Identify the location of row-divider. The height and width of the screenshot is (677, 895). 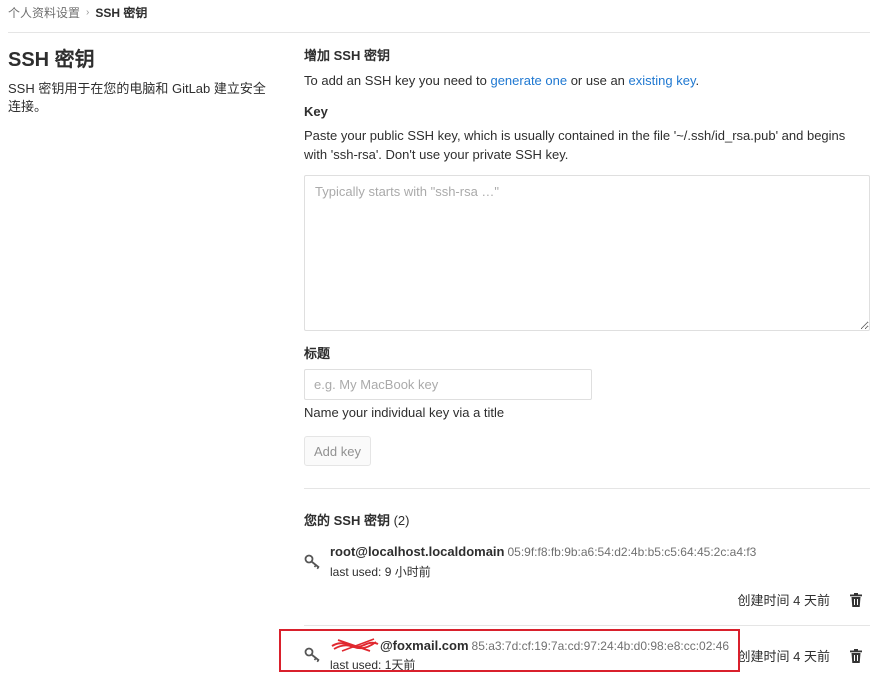
(587, 625).